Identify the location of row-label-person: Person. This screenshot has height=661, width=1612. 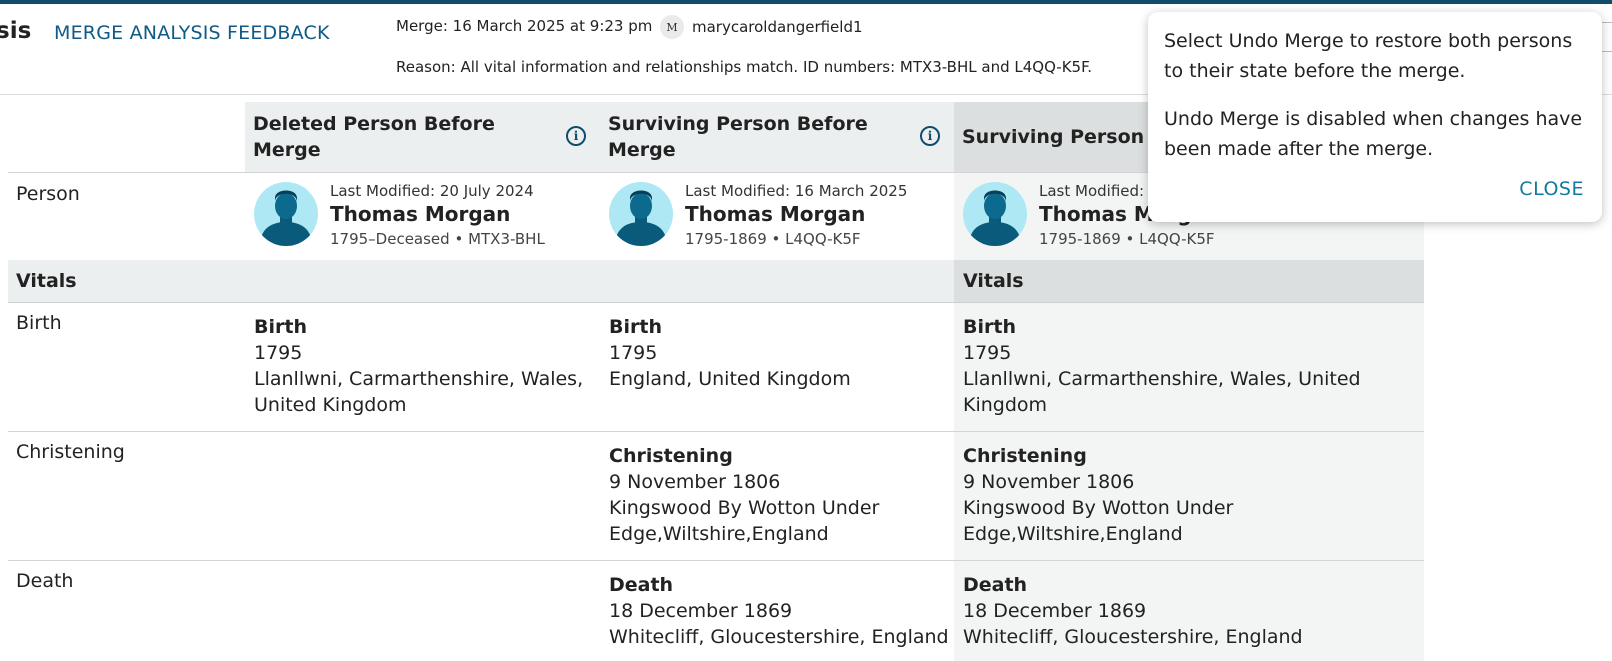
(48, 194).